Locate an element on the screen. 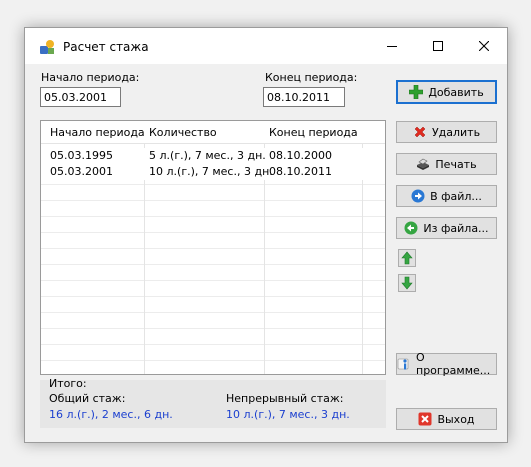 This screenshot has width=531, height=467. maximize-icon is located at coordinates (438, 46).